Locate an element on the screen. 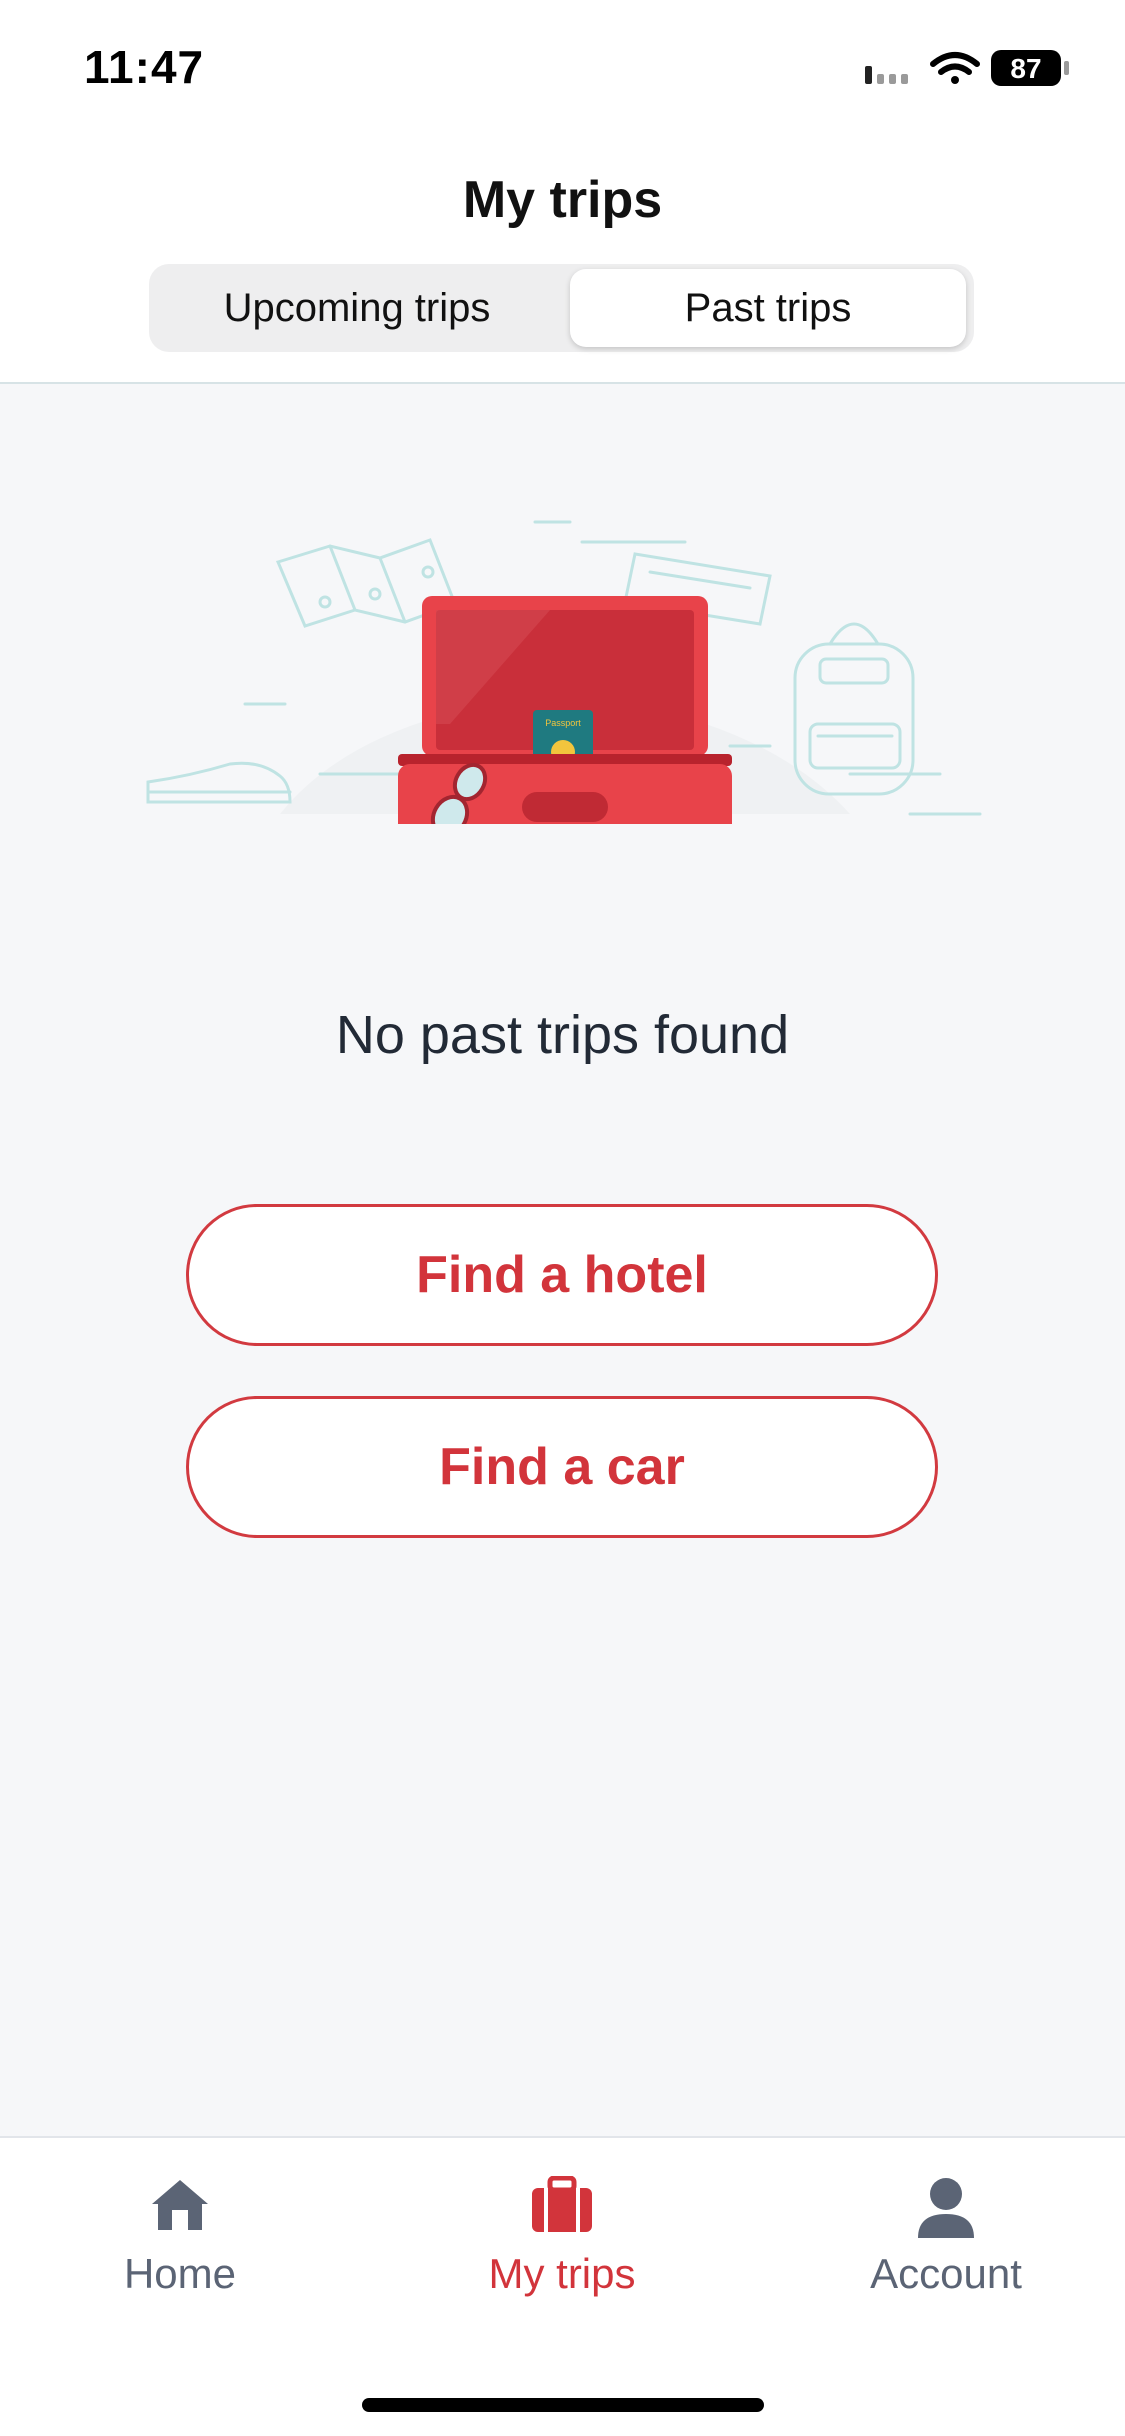  status-time: 11:47 is located at coordinates (144, 67).